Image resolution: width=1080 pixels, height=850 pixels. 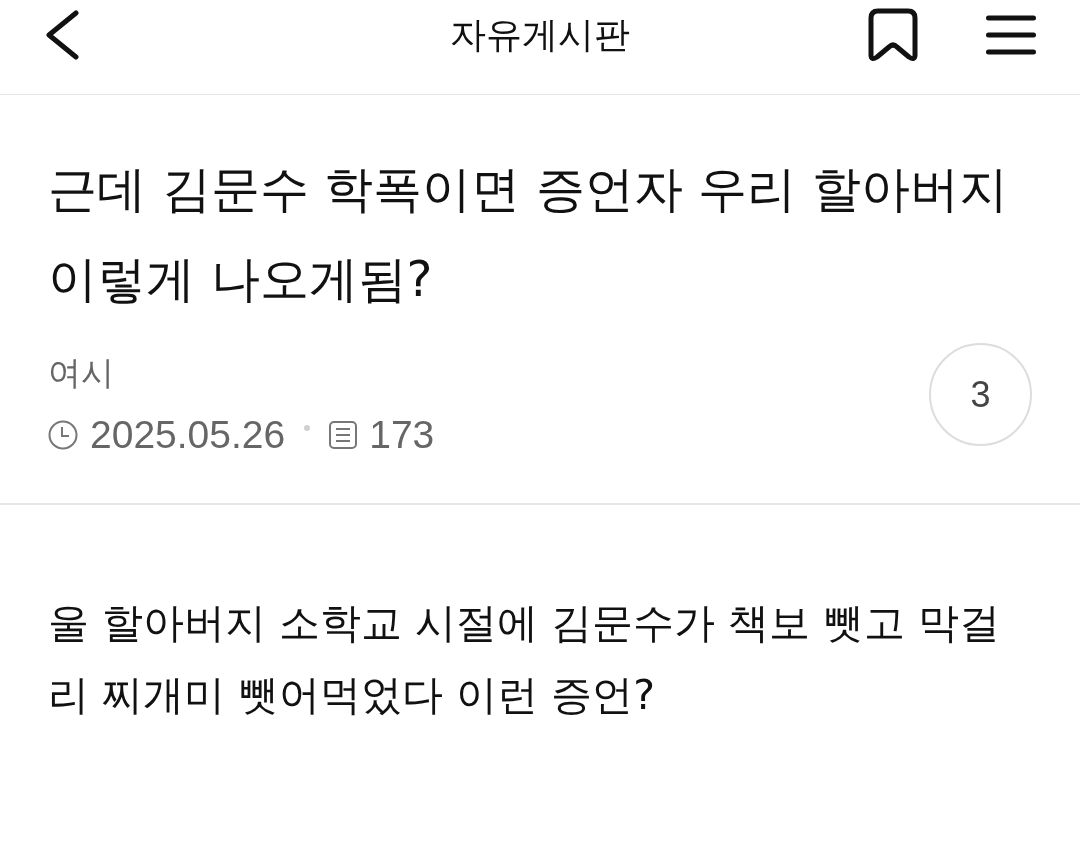 I want to click on back-icon, so click(x=62, y=35).